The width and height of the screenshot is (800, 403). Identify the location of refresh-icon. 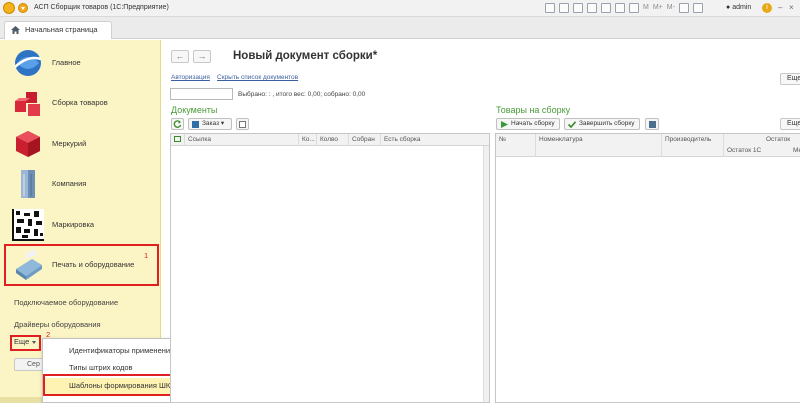
(177, 124).